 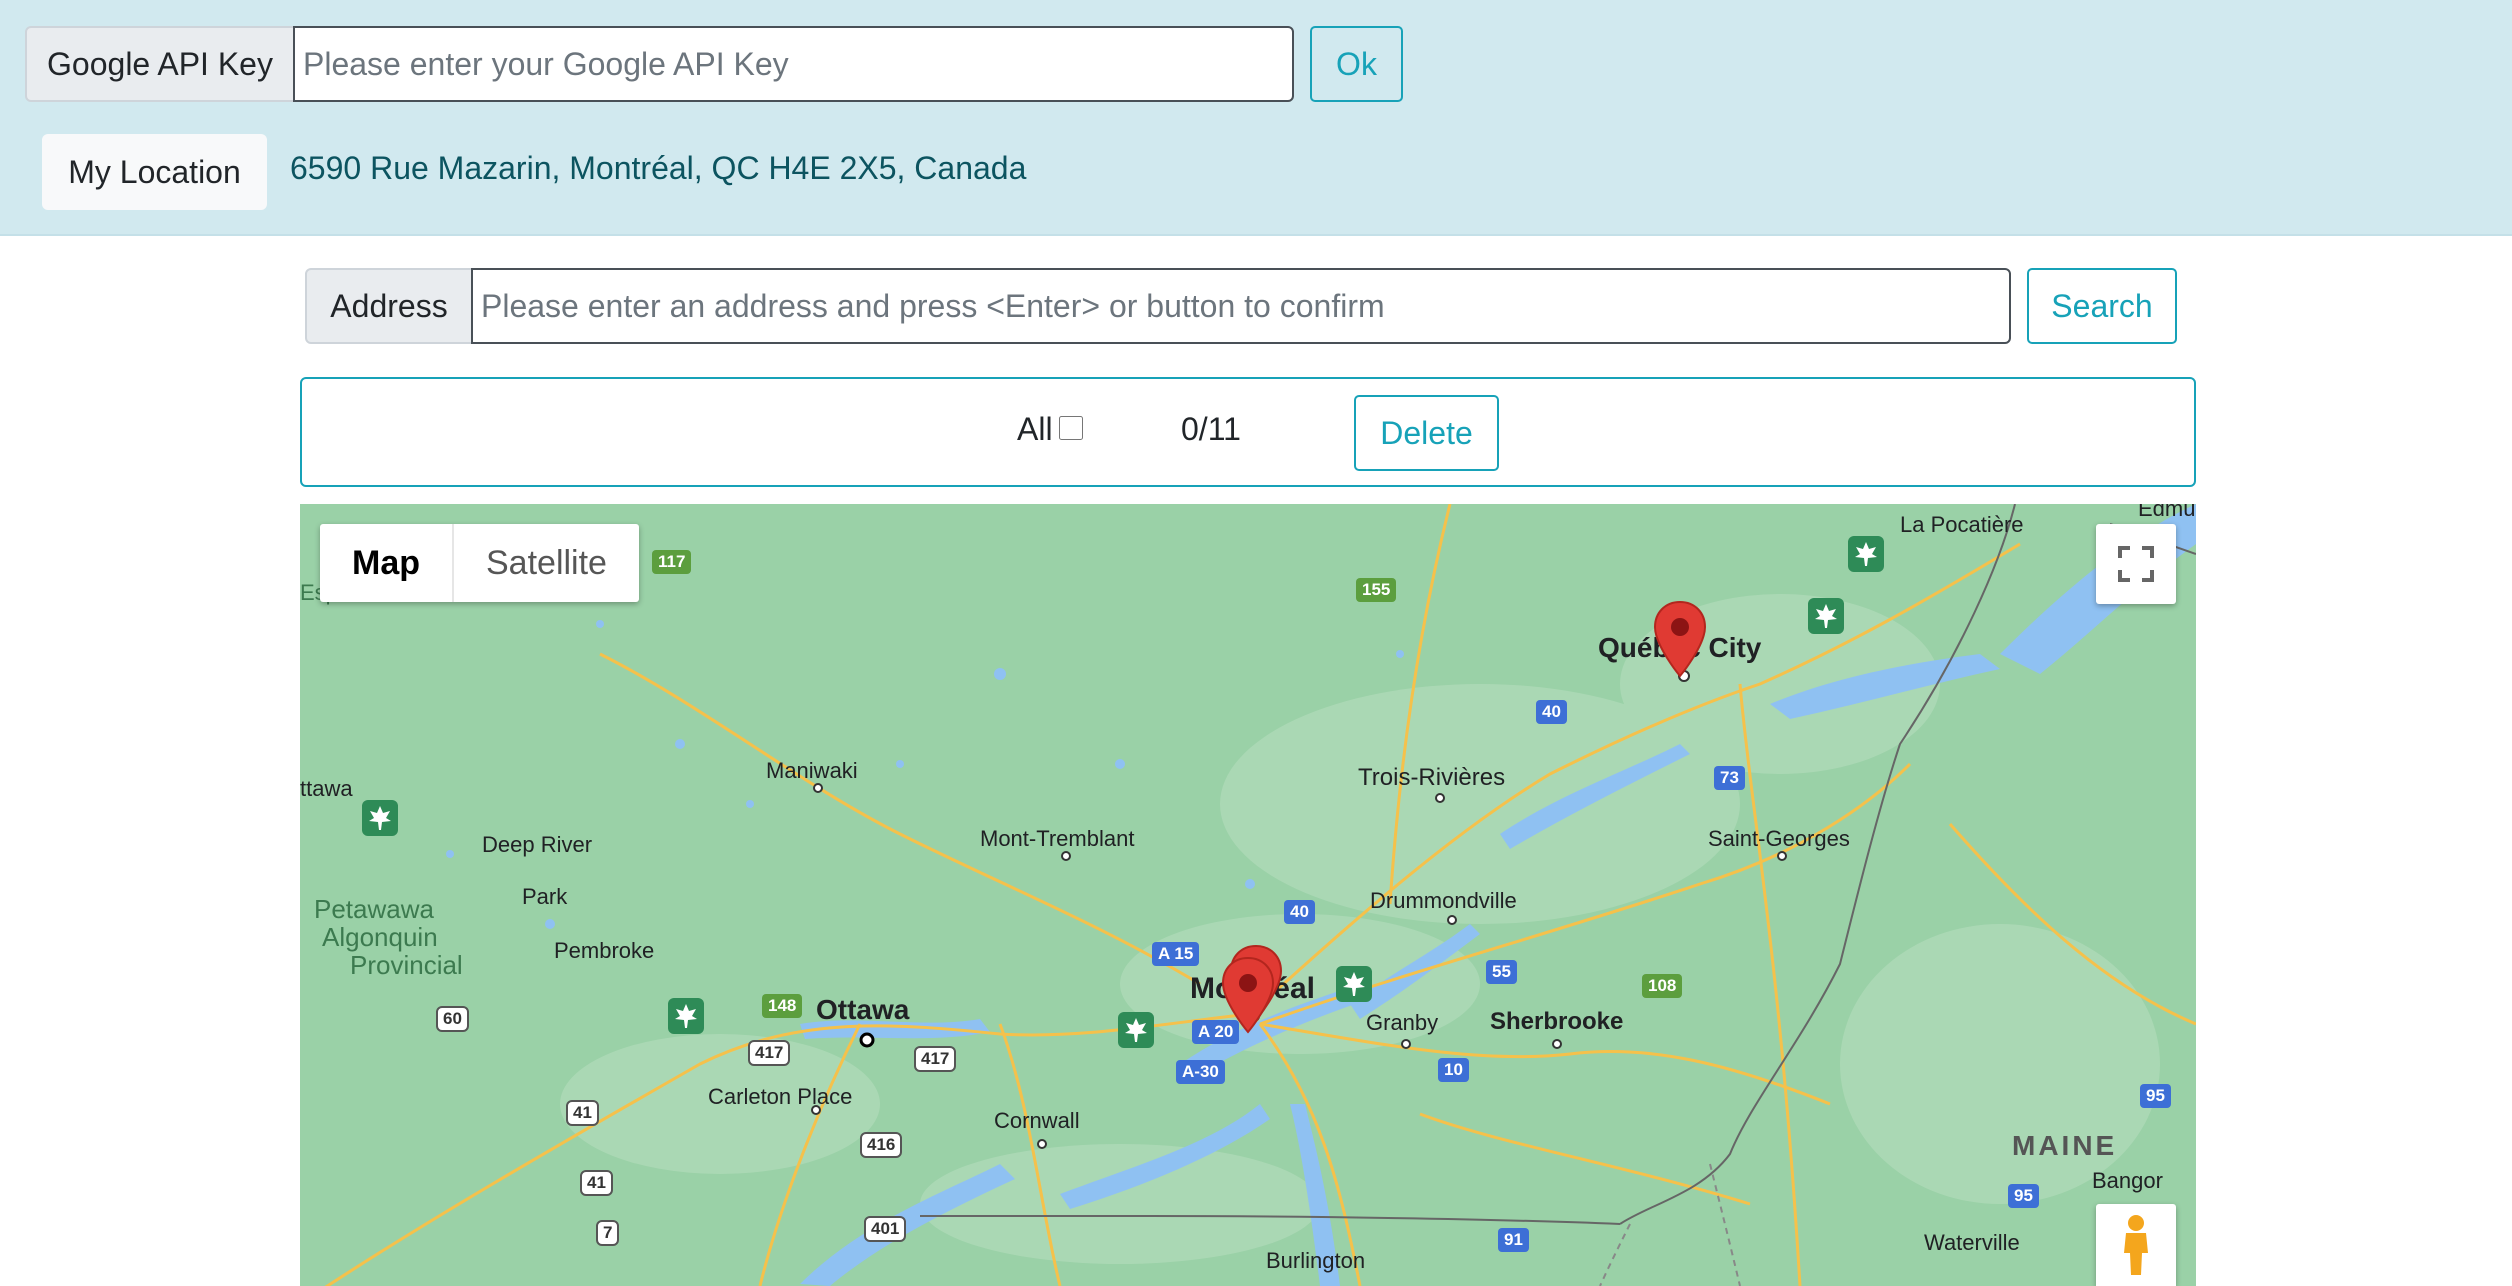 What do you see at coordinates (1211, 429) in the screenshot?
I see `selection-count: 0/11` at bounding box center [1211, 429].